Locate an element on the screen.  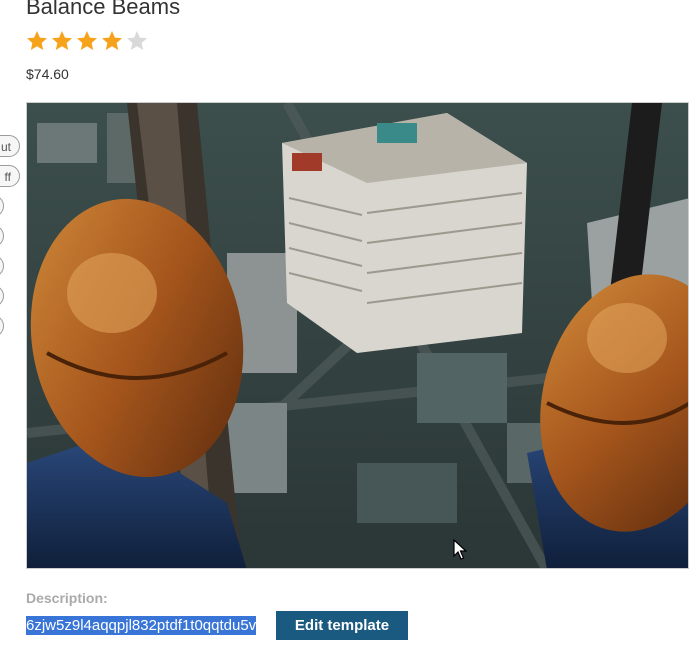
product-price: $74.60 is located at coordinates (47, 74).